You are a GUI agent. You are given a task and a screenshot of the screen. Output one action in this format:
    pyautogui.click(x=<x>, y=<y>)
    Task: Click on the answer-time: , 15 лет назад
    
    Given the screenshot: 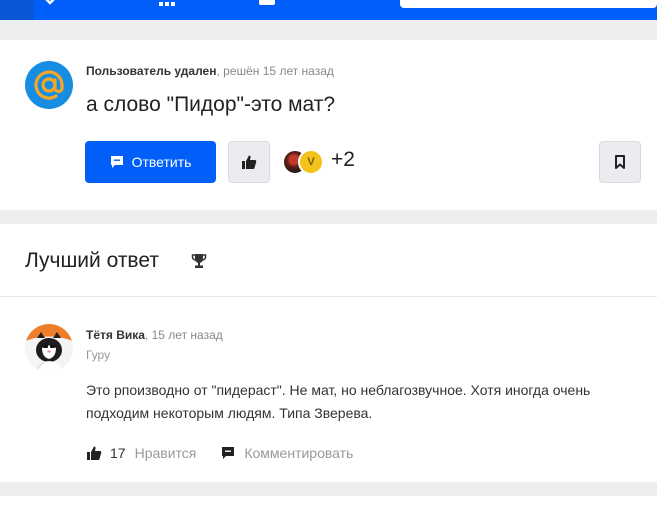 What is the action you would take?
    pyautogui.click(x=183, y=335)
    